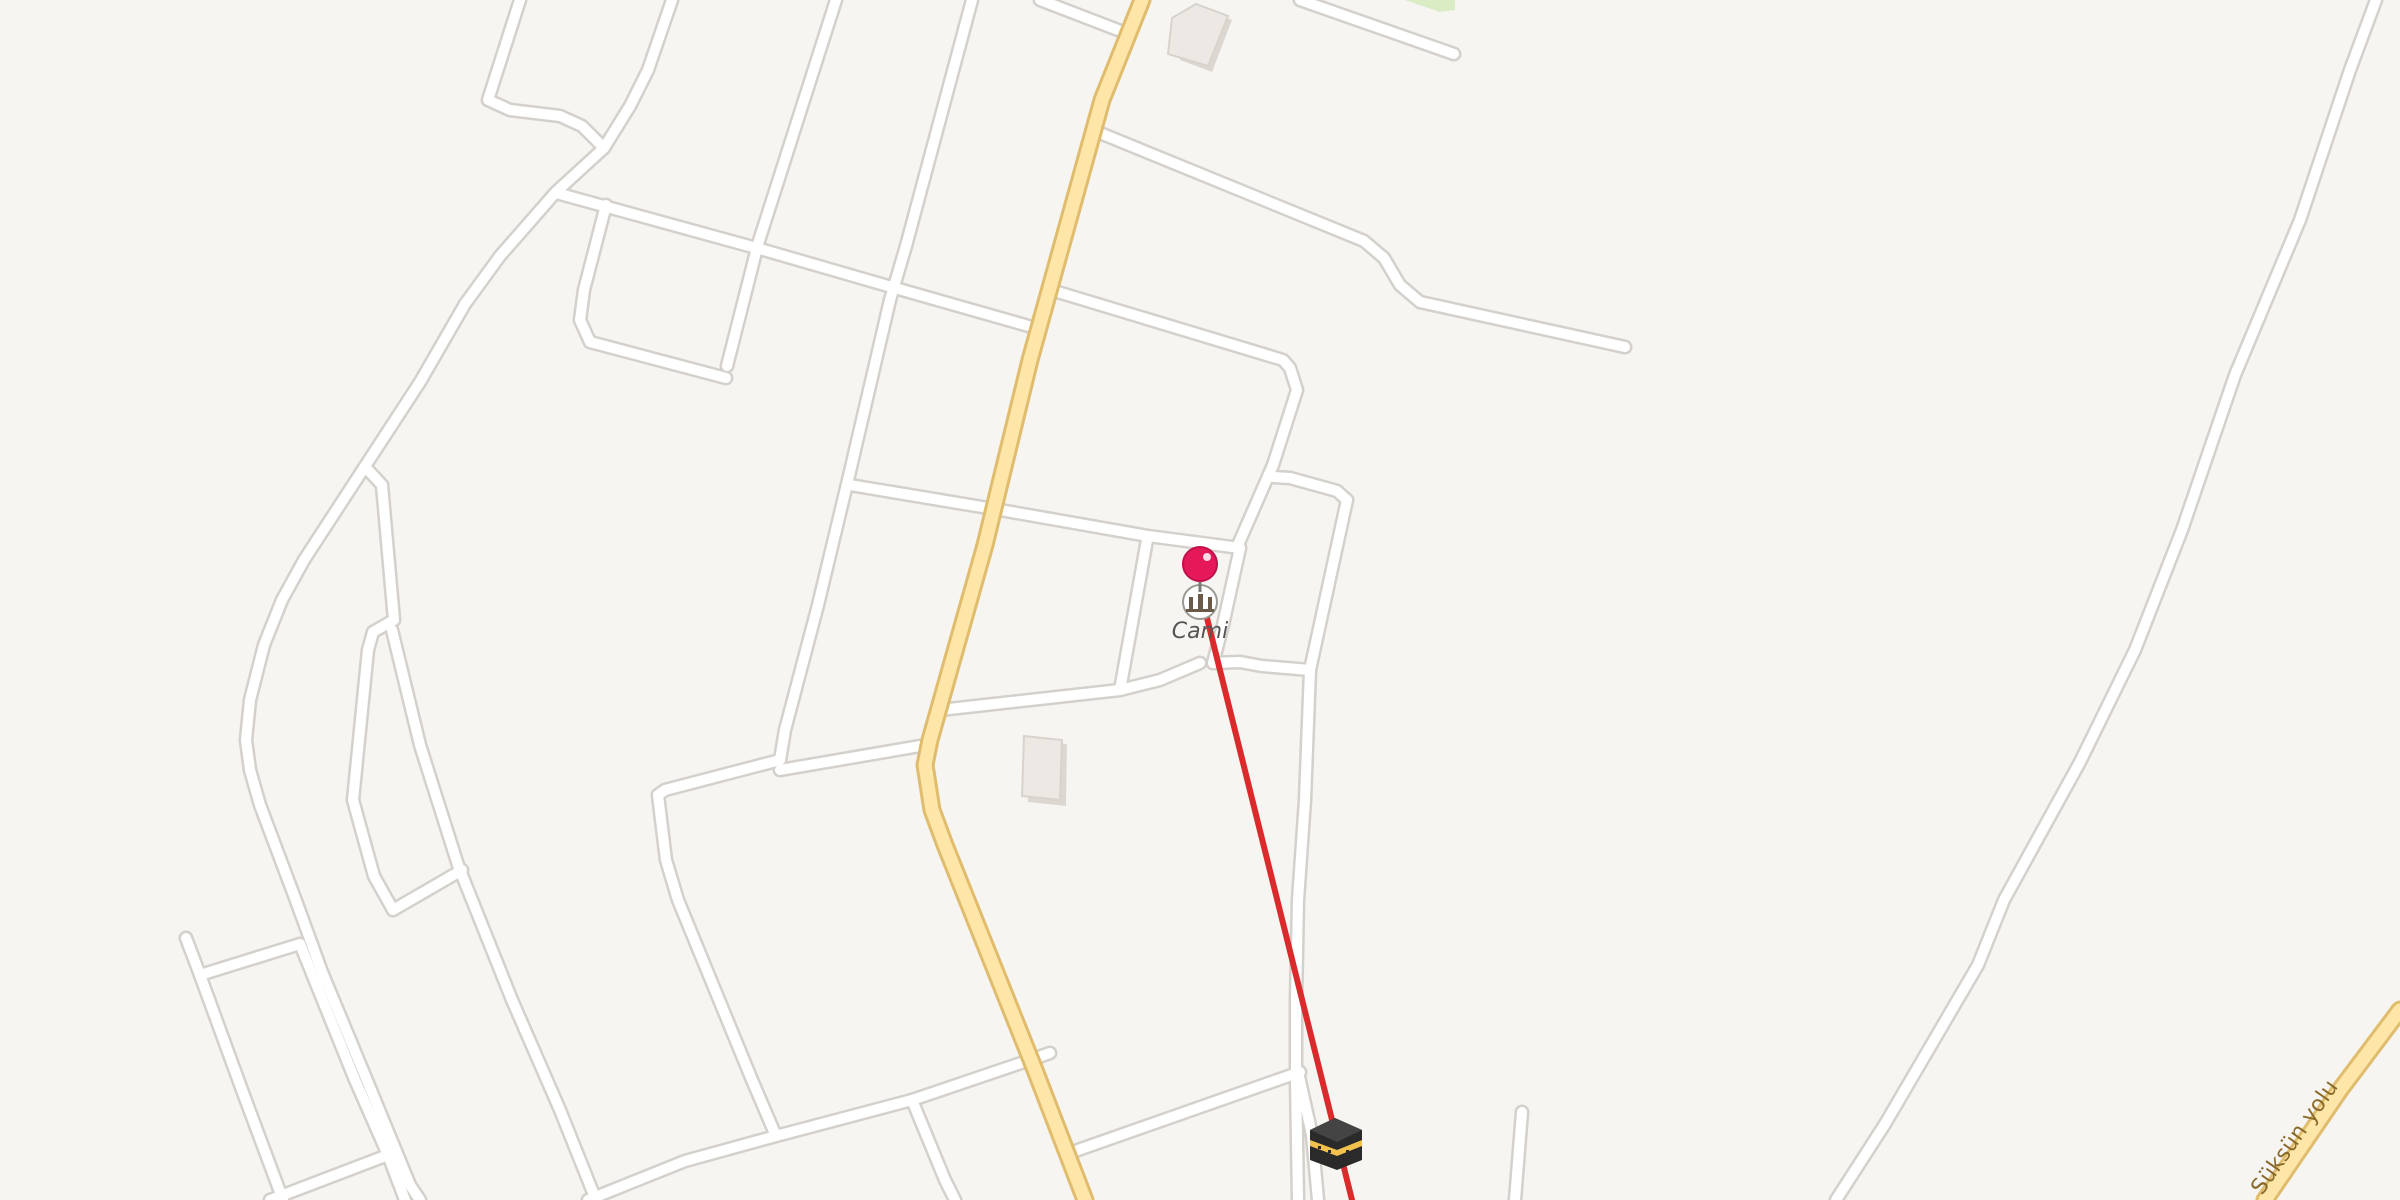  What do you see at coordinates (1200, 631) in the screenshot?
I see `mosque-label: Cami` at bounding box center [1200, 631].